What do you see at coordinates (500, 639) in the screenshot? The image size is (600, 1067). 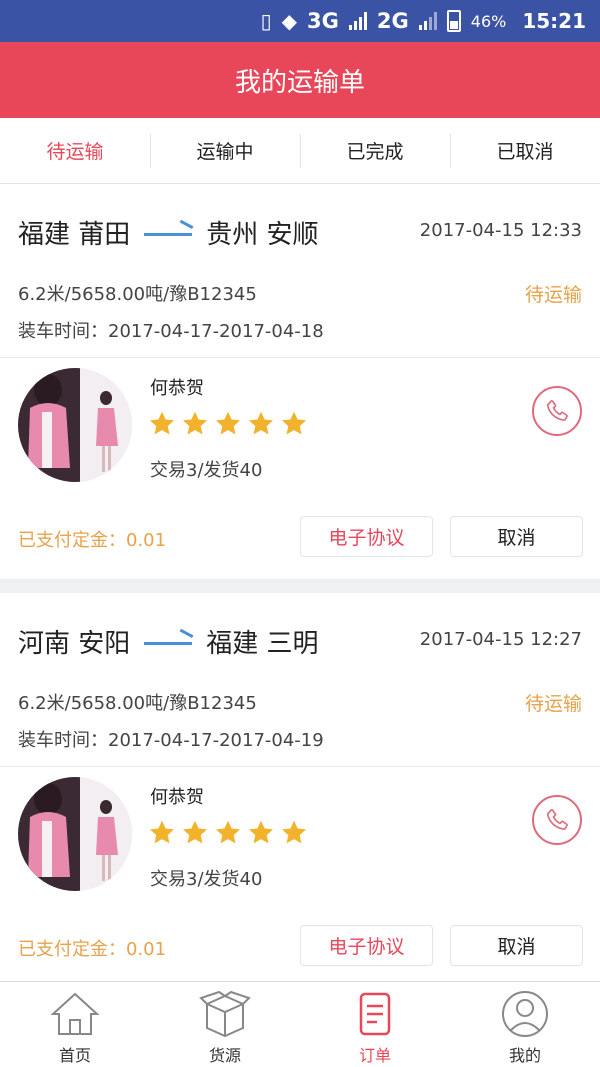 I see `order-time: 2017-04-15 12:27` at bounding box center [500, 639].